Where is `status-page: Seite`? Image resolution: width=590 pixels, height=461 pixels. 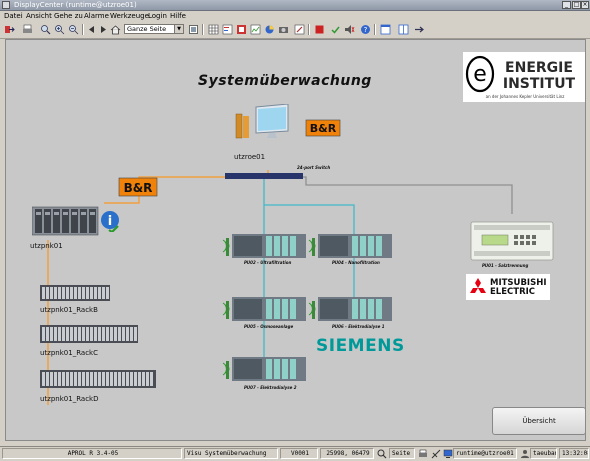 status-page: Seite is located at coordinates (402, 453).